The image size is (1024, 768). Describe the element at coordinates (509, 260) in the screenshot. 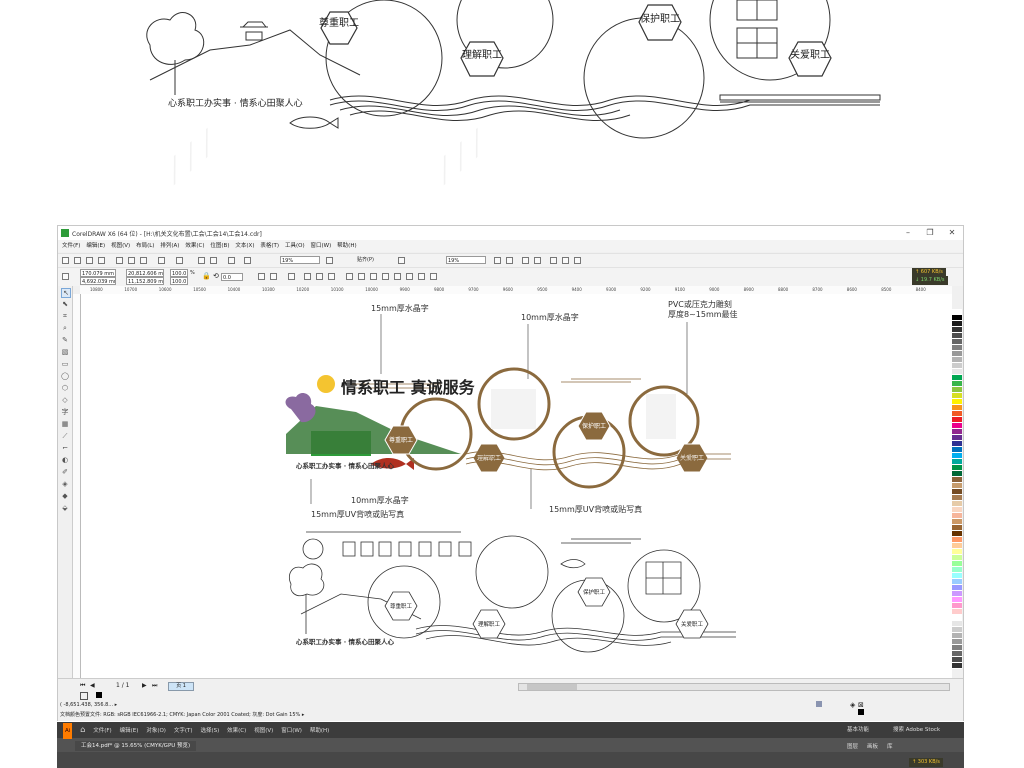

I see `zoom-out-icon` at that location.